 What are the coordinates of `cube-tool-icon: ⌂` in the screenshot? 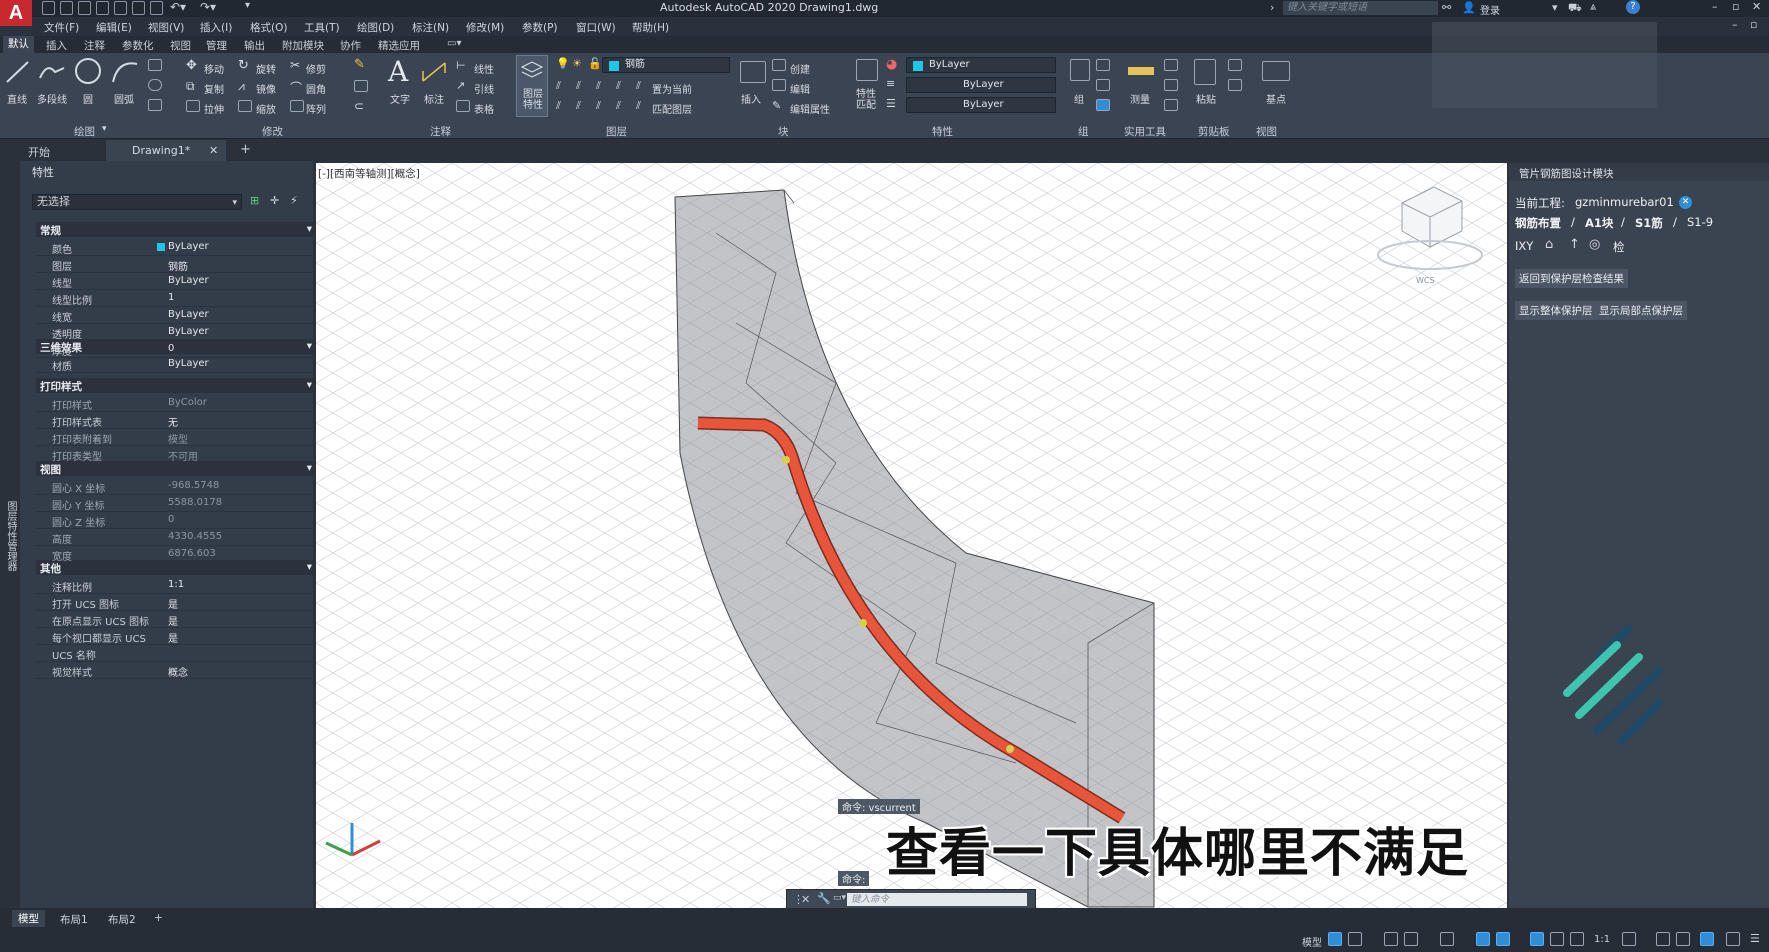 It's located at (1549, 244).